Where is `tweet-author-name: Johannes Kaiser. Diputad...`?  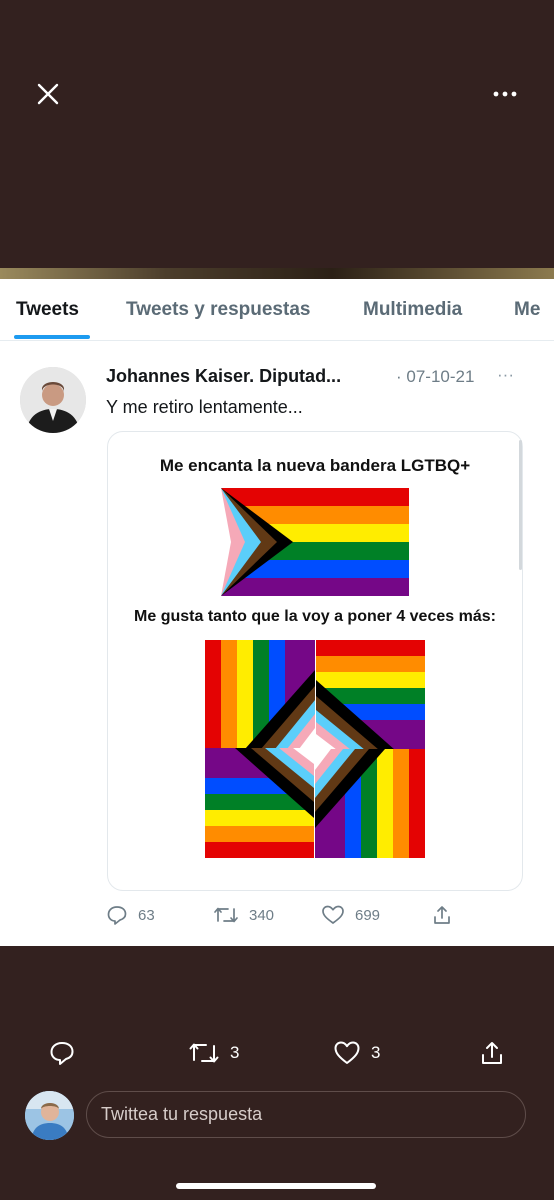 tweet-author-name: Johannes Kaiser. Diputad... is located at coordinates (224, 376).